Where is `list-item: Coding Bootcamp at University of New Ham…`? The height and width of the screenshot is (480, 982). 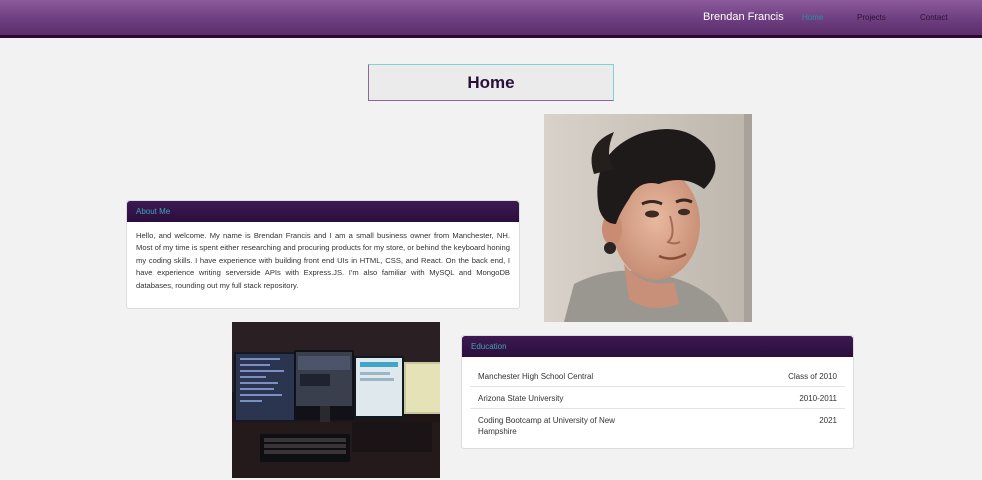 list-item: Coding Bootcamp at University of New Ham… is located at coordinates (657, 425).